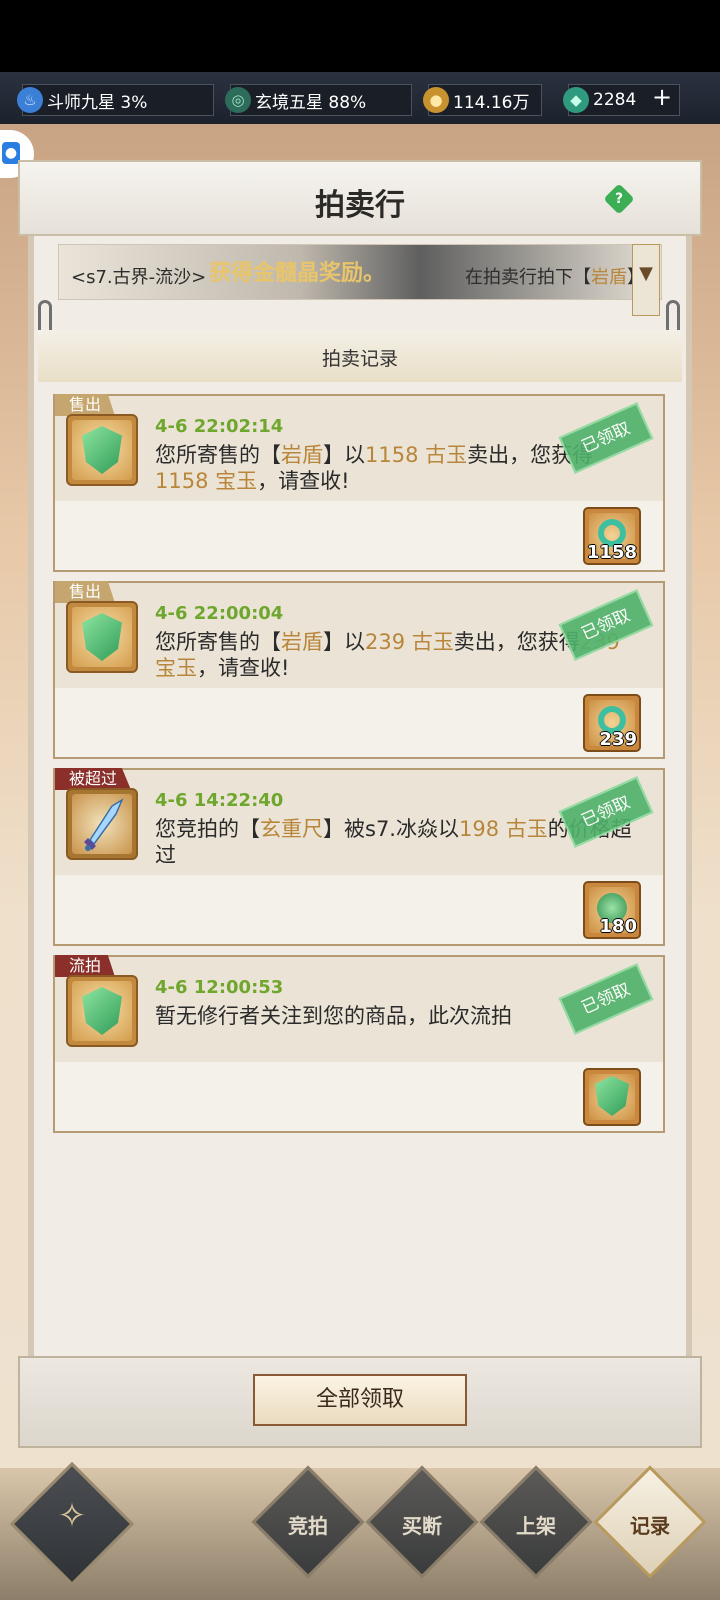 Image resolution: width=720 pixels, height=1600 pixels. What do you see at coordinates (72, 1516) in the screenshot?
I see `home-emblem-icon: ✧` at bounding box center [72, 1516].